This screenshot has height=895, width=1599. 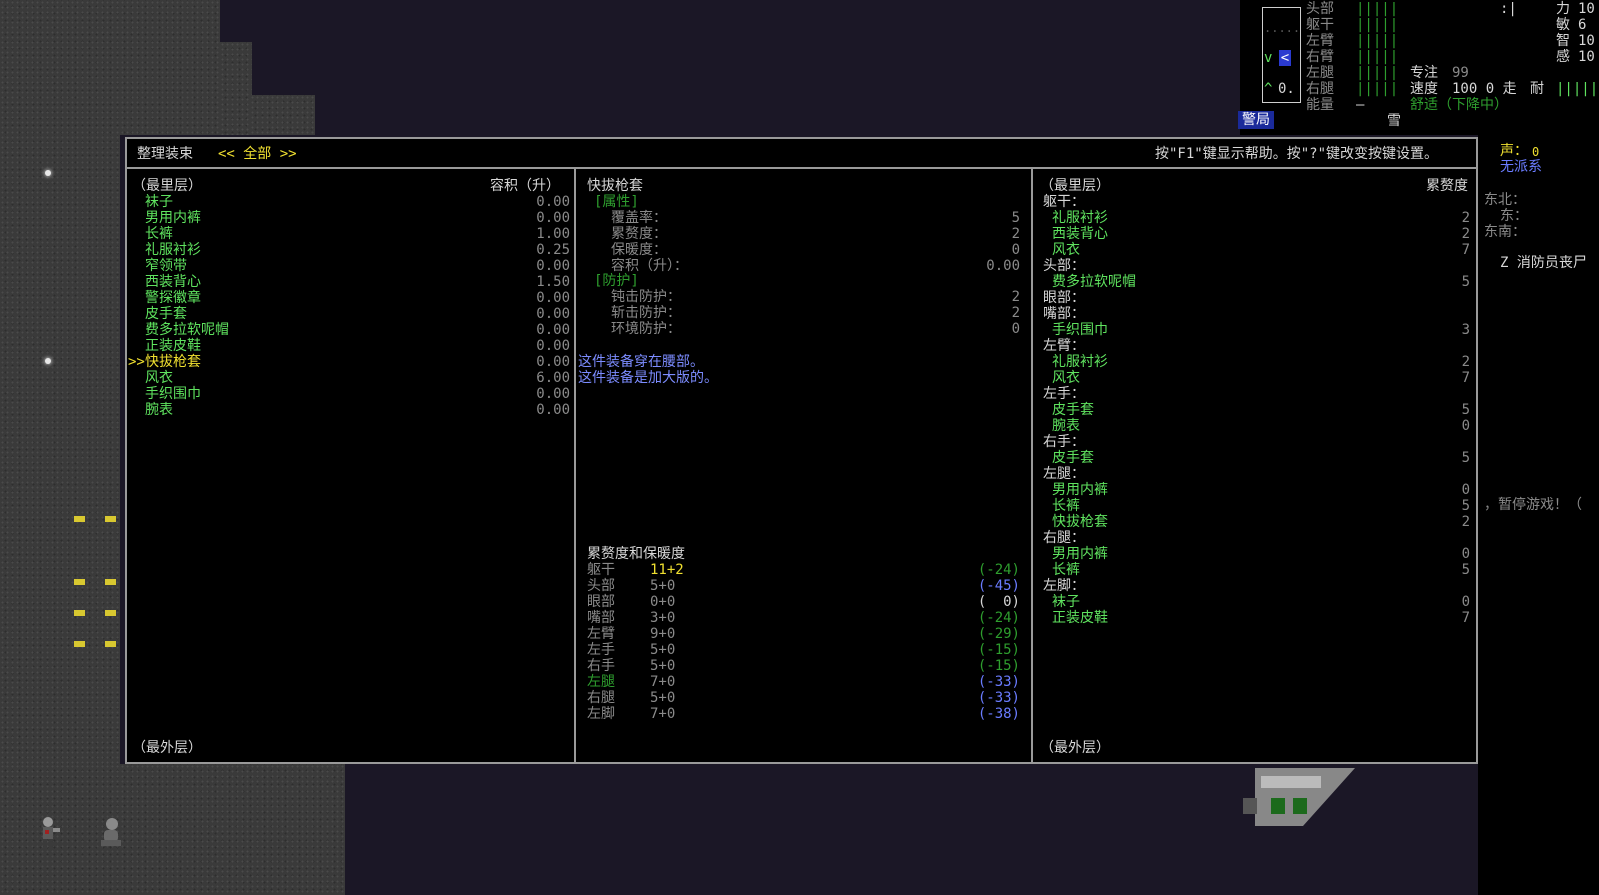 What do you see at coordinates (173, 218) in the screenshot?
I see `outfit-item: 男用内裤` at bounding box center [173, 218].